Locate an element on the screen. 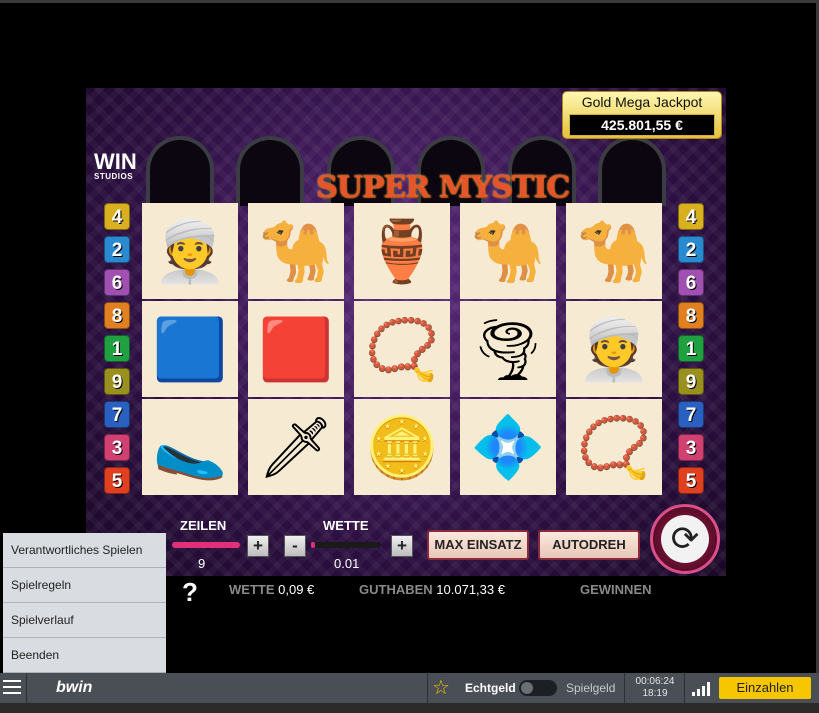 The height and width of the screenshot is (713, 819). gold-coin-symbol: 🪙 is located at coordinates (402, 447).